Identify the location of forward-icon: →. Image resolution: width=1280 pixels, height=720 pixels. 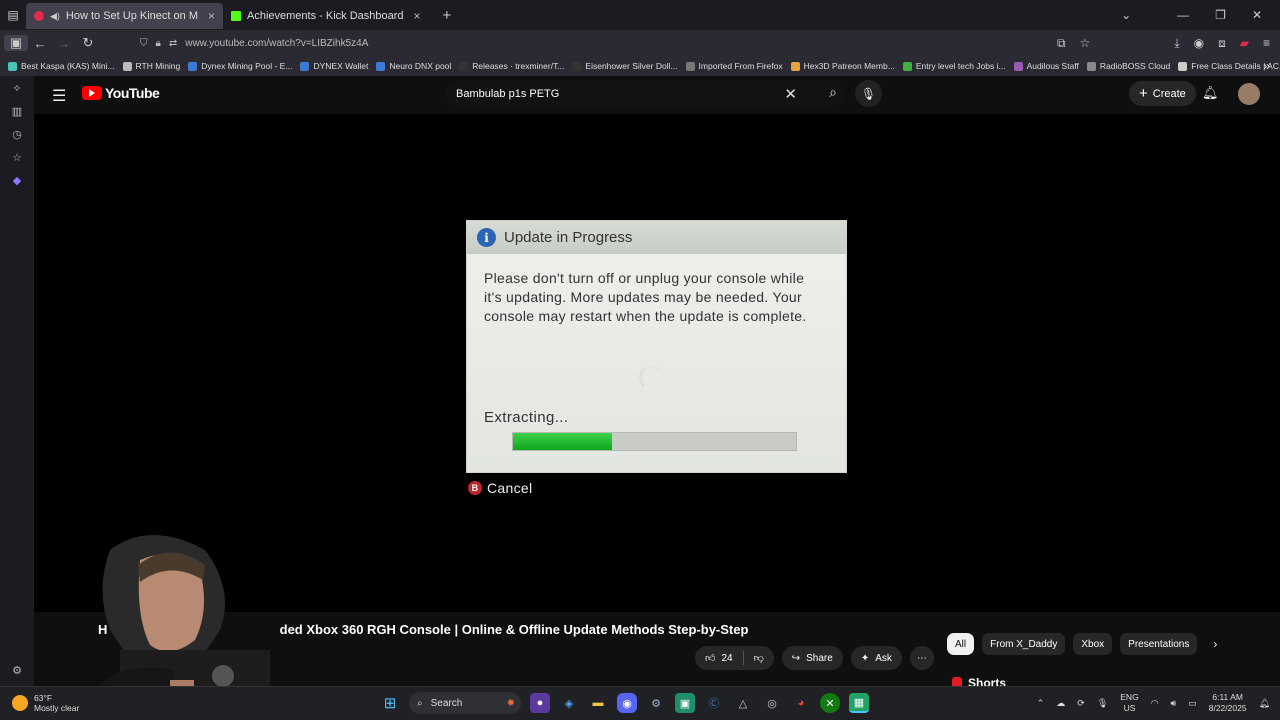
(64, 43).